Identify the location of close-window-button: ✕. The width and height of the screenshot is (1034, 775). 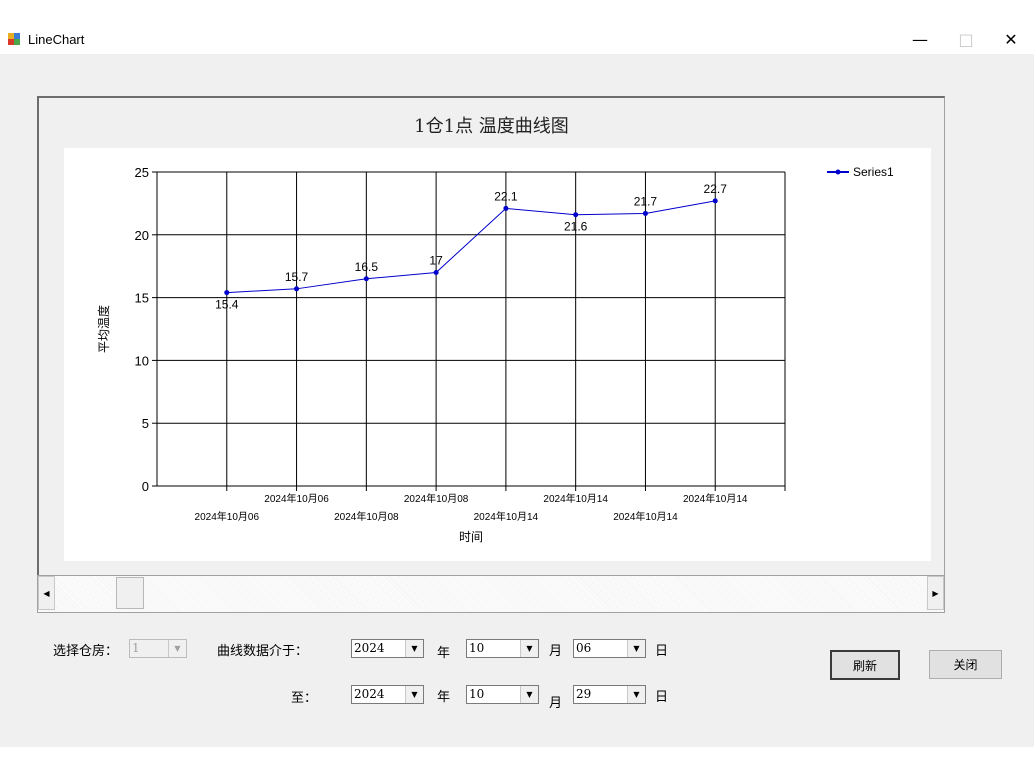
(1011, 39).